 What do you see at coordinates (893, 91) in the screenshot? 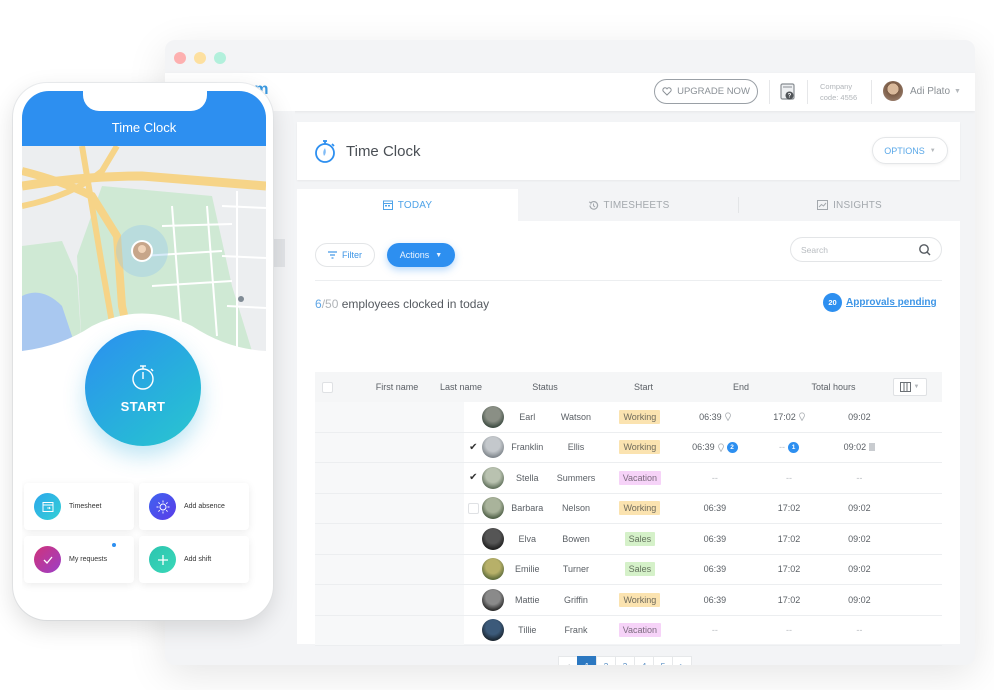
I see `user-avatar` at bounding box center [893, 91].